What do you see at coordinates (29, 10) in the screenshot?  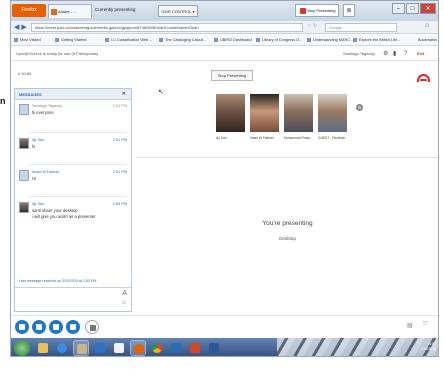 I see `firefox-menu-button: Firefox` at bounding box center [29, 10].